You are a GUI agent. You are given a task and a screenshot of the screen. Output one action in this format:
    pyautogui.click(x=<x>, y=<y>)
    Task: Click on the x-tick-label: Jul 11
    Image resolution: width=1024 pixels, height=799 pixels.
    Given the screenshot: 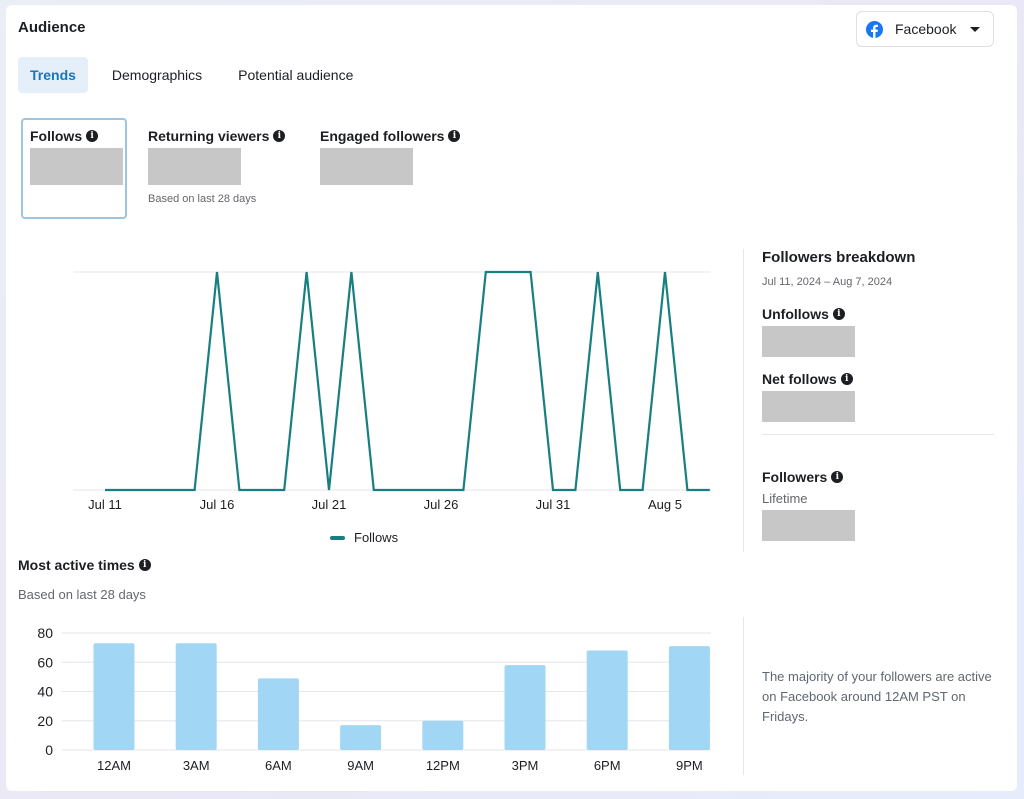 What is the action you would take?
    pyautogui.click(x=105, y=504)
    